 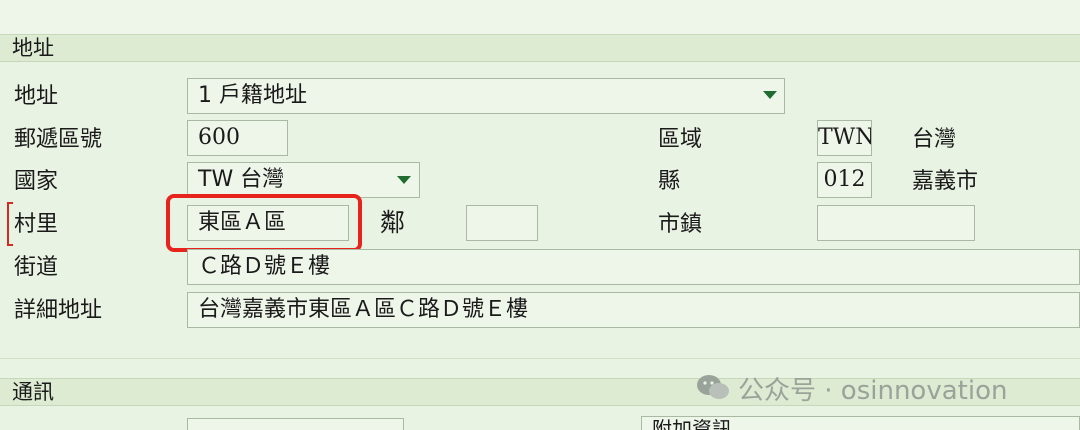 I want to click on county-code-value: 012, so click(x=844, y=179).